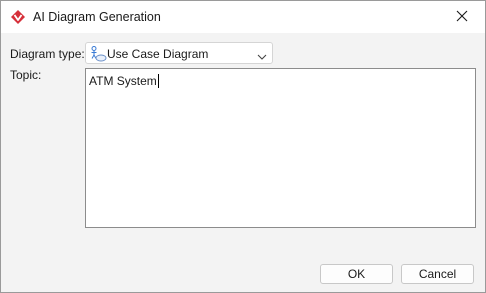 Image resolution: width=486 pixels, height=293 pixels. I want to click on text-caret, so click(158, 81).